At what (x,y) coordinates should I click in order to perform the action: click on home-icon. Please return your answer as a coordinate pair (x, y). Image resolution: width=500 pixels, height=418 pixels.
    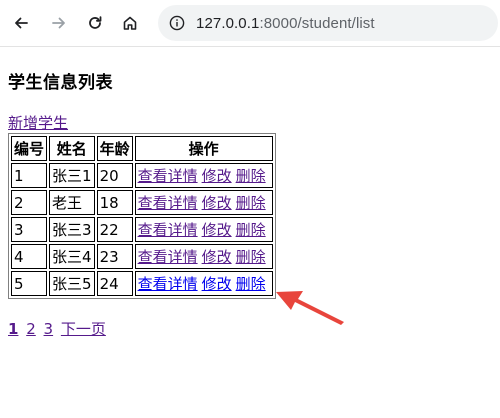
    Looking at the image, I should click on (130, 23).